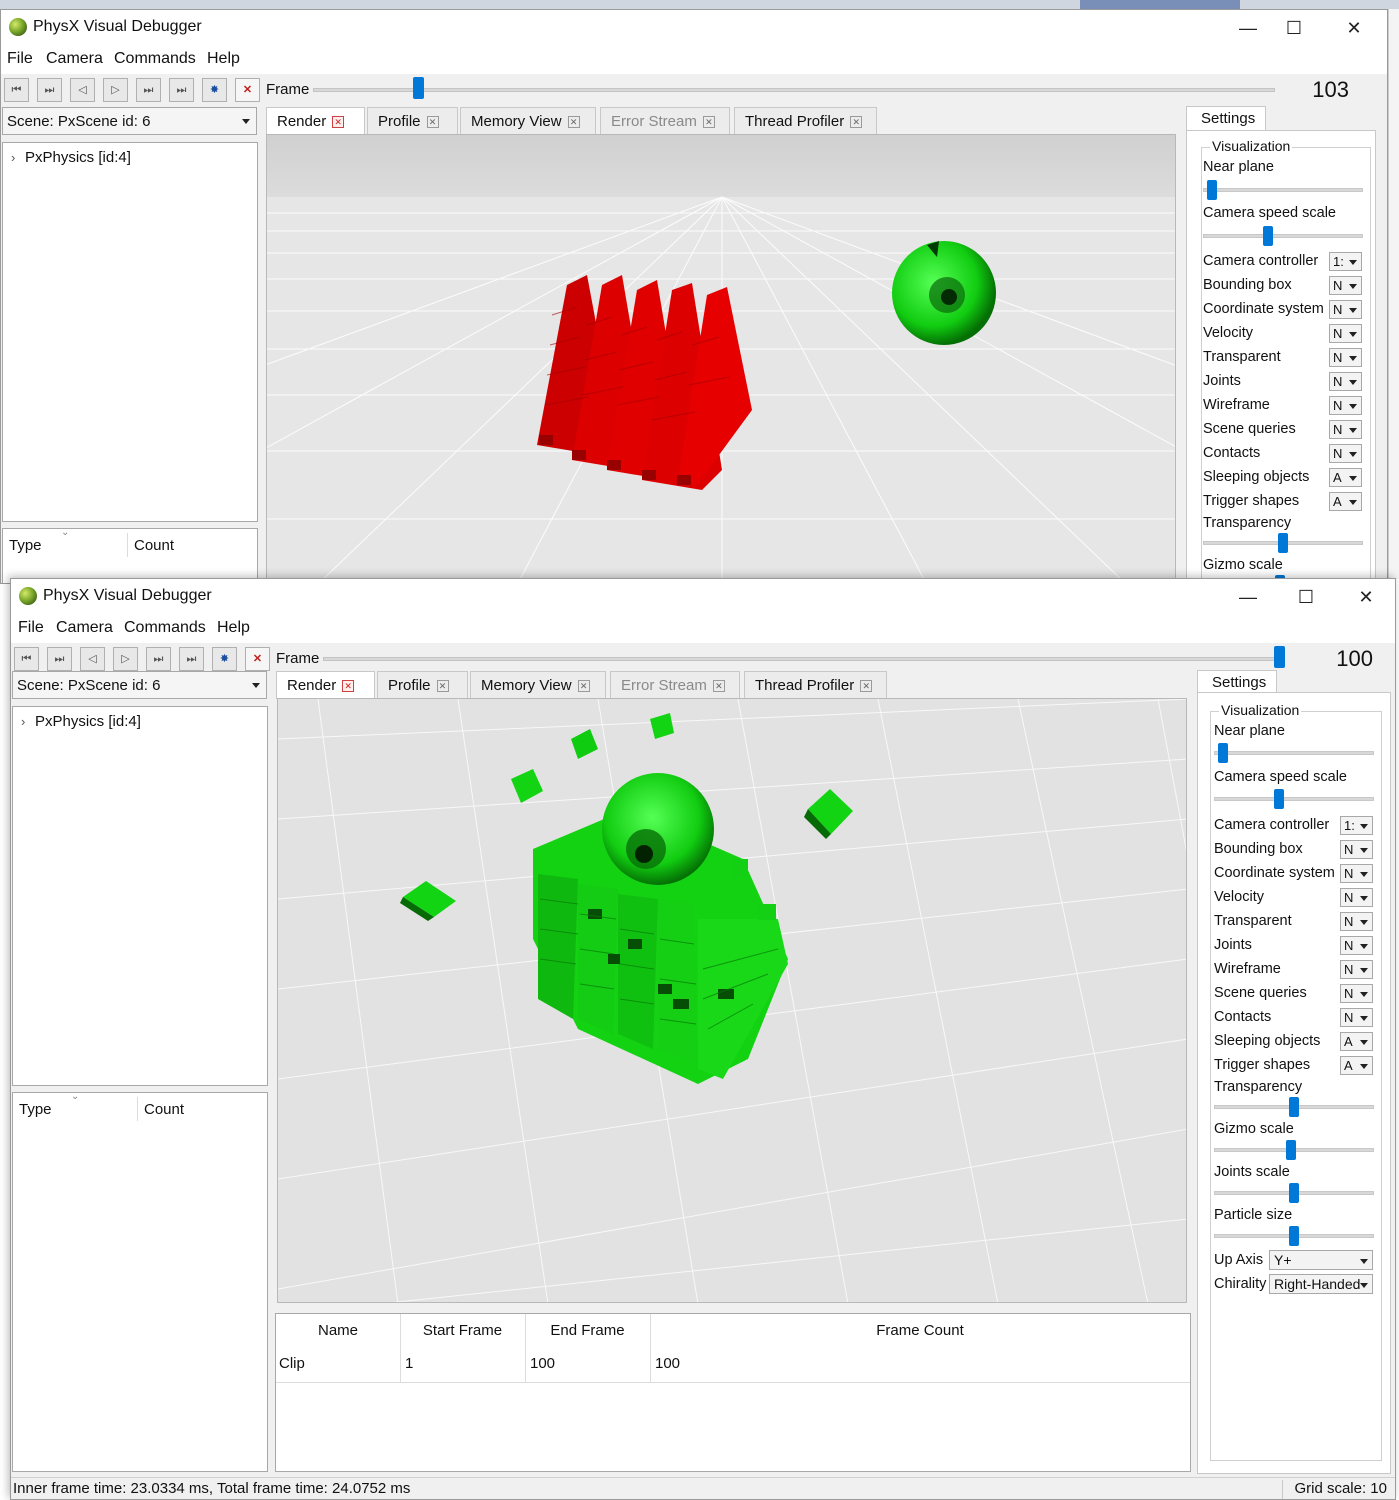 This screenshot has width=1399, height=1500. I want to click on clip-start-frame-cell: 1, so click(409, 1363).